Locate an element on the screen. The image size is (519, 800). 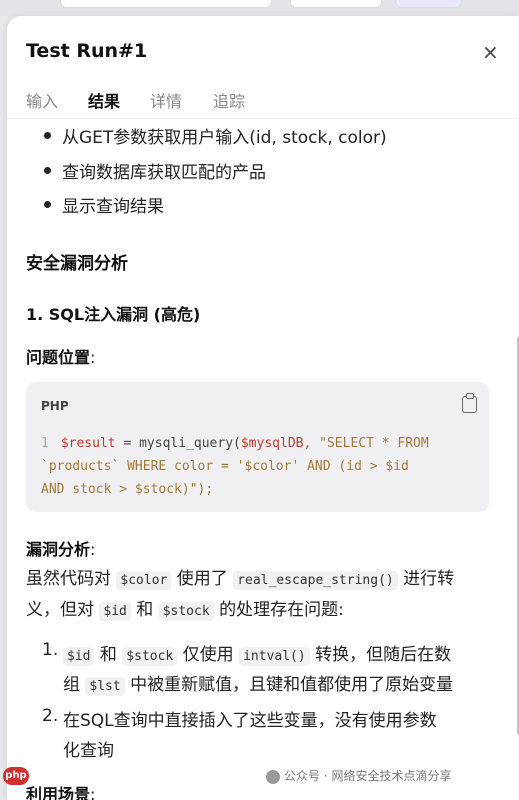
panel-title: Test Run#1 is located at coordinates (87, 51).